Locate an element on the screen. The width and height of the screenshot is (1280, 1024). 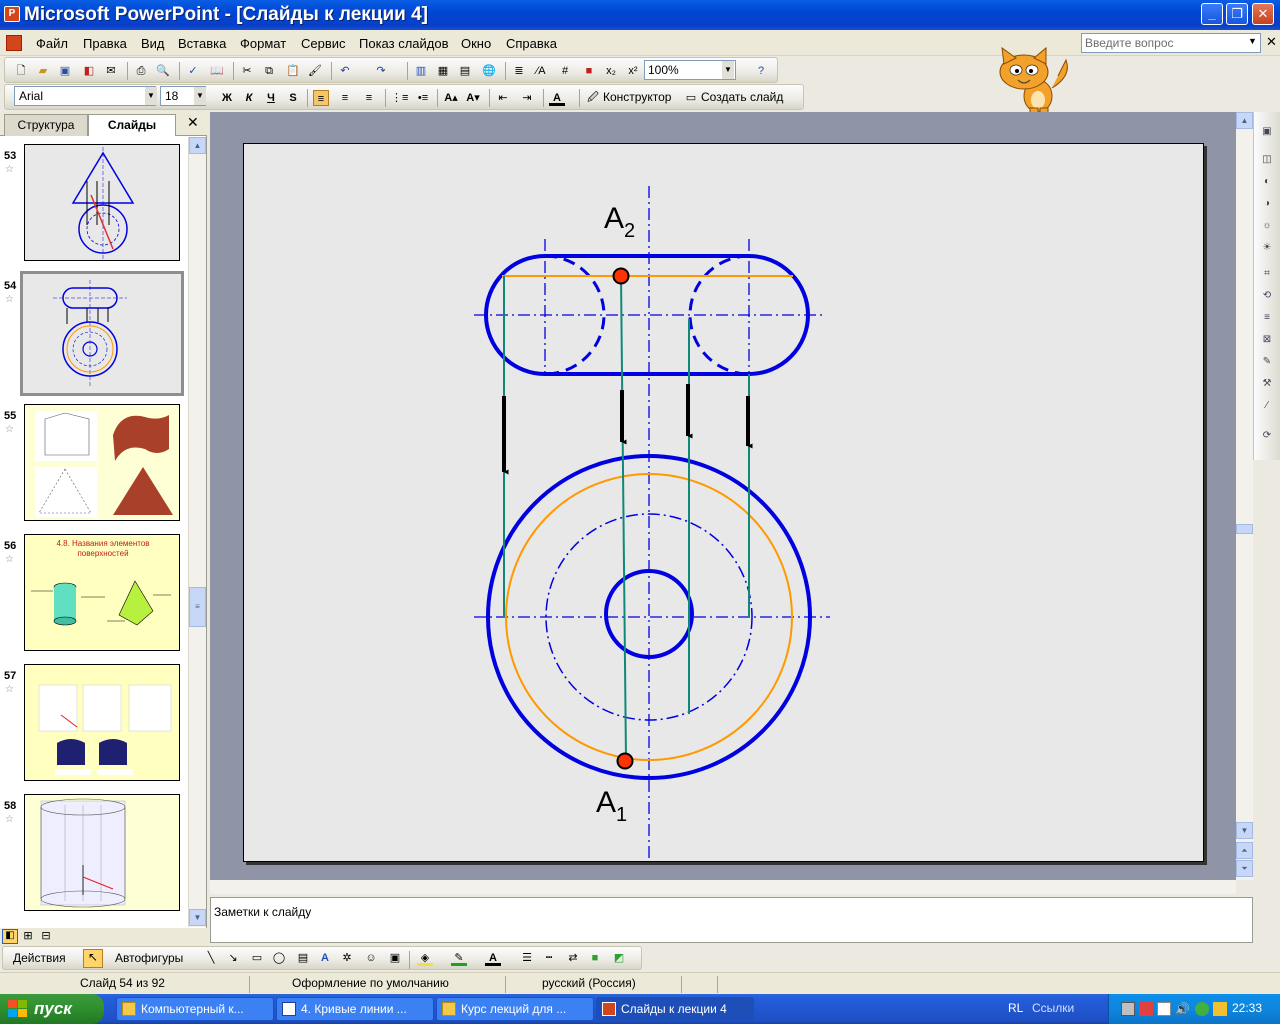
arrow-style-icon: ⇄ is located at coordinates (573, 958).